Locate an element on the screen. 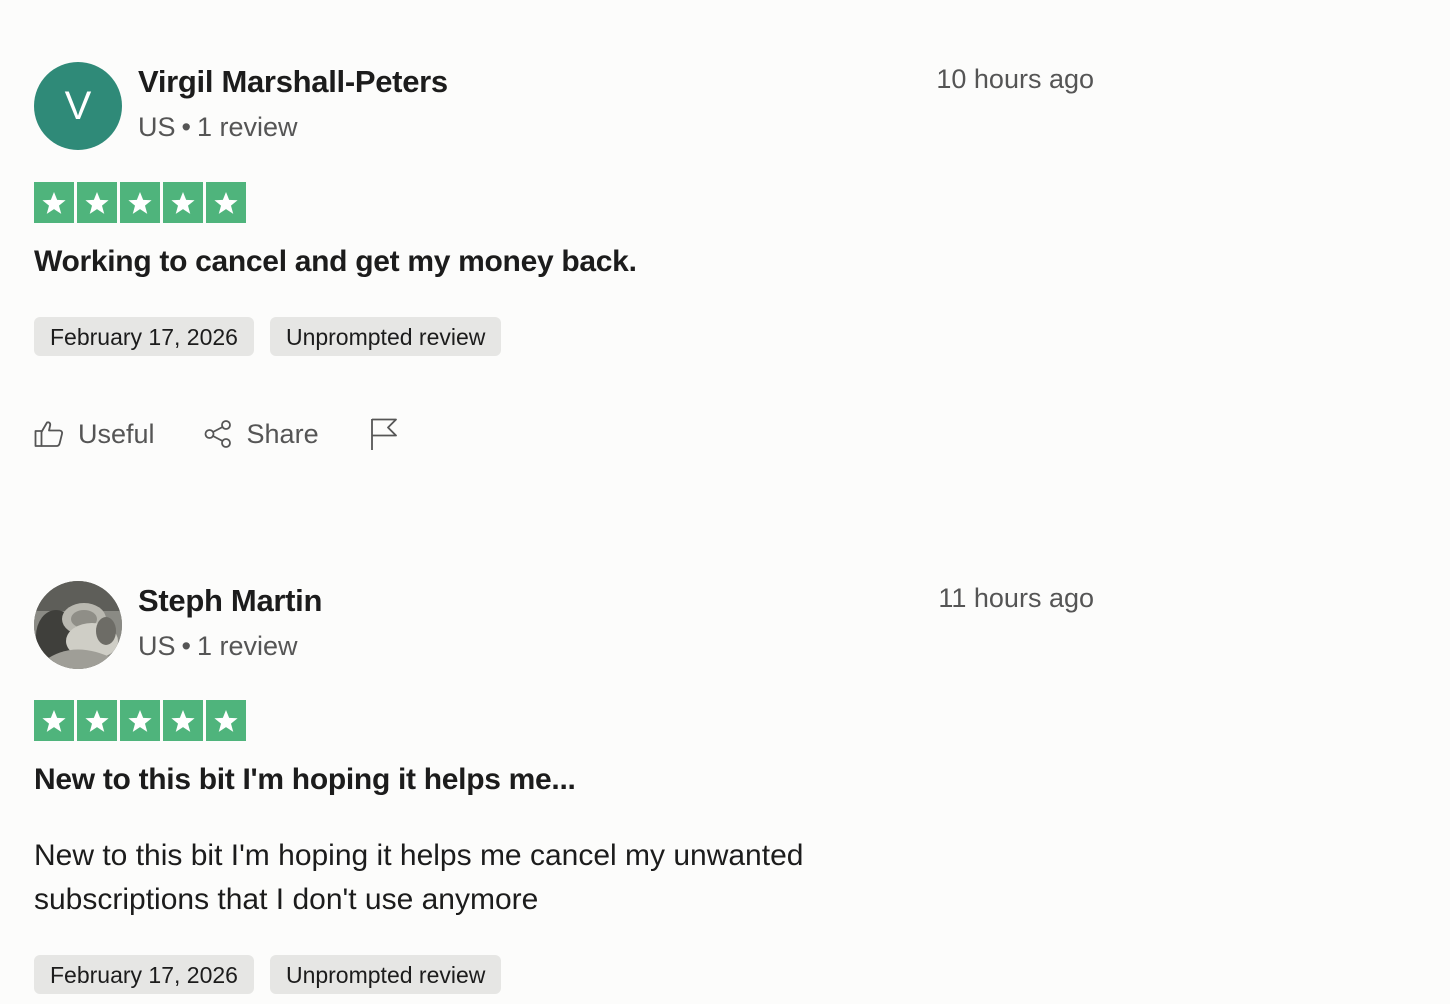  useful-label: Useful is located at coordinates (116, 433).